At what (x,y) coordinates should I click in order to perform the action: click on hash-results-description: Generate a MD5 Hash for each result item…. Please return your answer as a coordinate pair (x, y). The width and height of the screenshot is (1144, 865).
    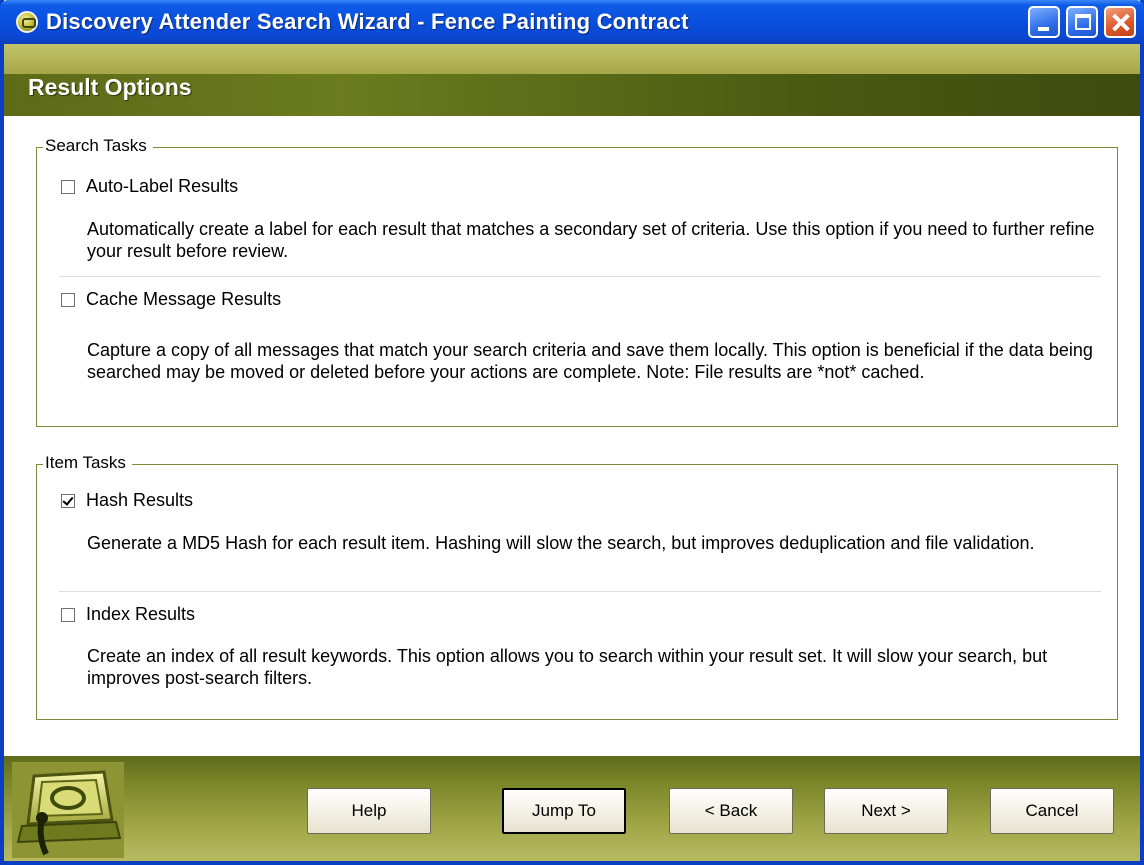
    Looking at the image, I should click on (561, 543).